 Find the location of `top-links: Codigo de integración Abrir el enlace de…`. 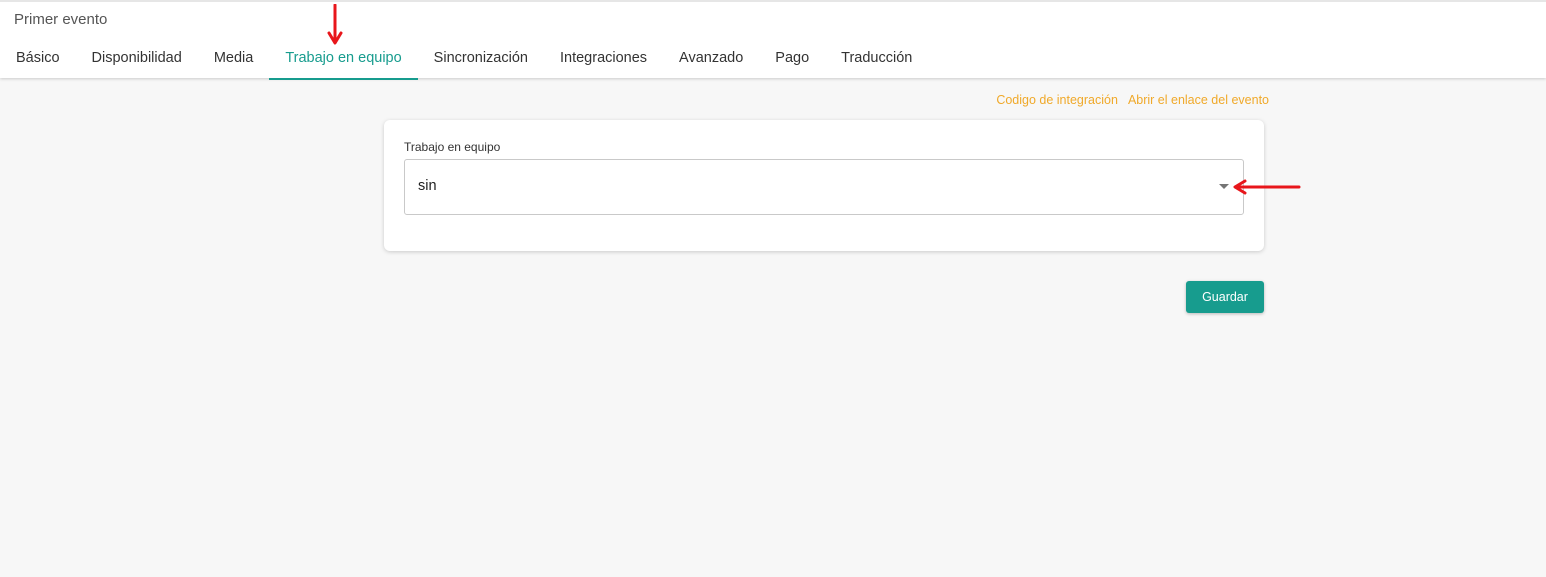

top-links: Codigo de integración Abrir el enlace de… is located at coordinates (1132, 100).